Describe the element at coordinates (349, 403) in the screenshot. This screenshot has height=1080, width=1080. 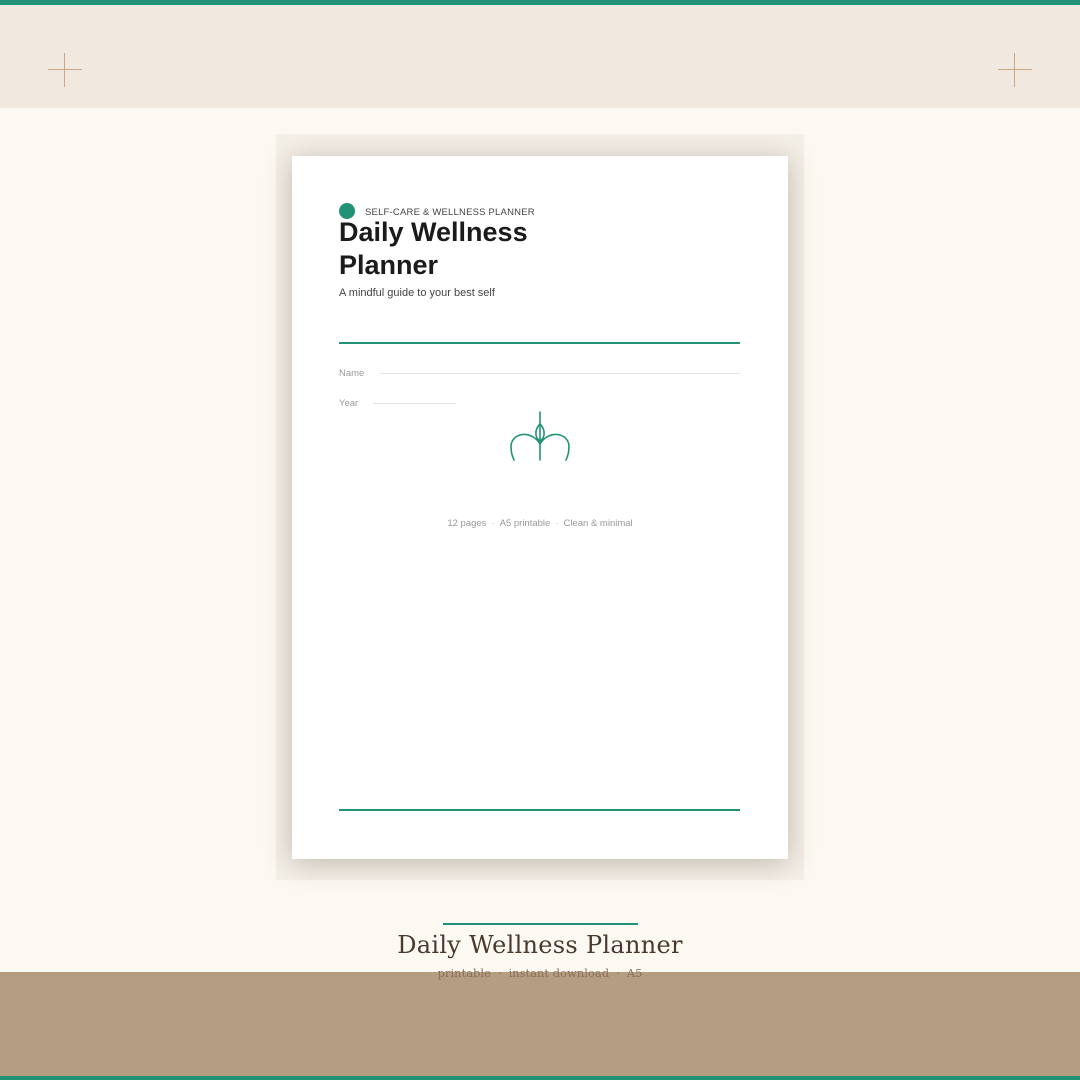
I see `year-field-label: Year` at that location.